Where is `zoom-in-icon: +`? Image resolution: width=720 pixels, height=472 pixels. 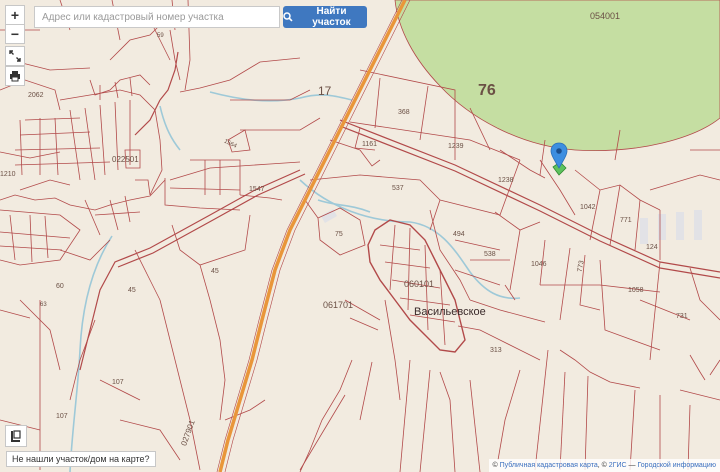
zoom-in-icon: + is located at coordinates (15, 15).